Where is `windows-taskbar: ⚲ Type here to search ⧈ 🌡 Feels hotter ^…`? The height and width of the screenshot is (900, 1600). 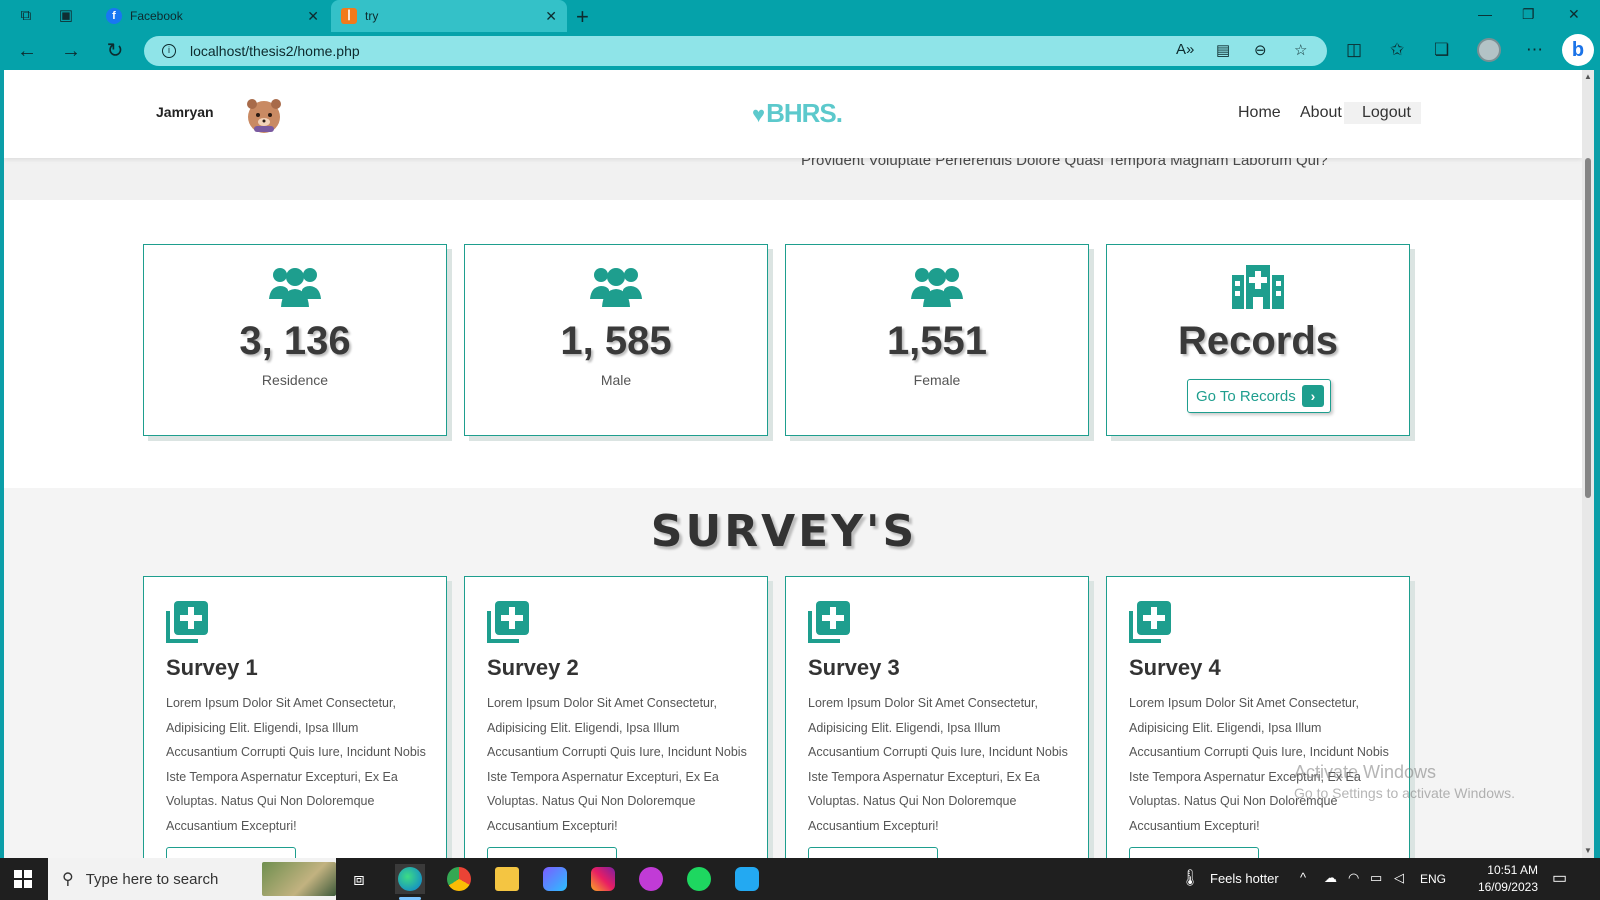 windows-taskbar: ⚲ Type here to search ⧈ 🌡 Feels hotter ^… is located at coordinates (800, 879).